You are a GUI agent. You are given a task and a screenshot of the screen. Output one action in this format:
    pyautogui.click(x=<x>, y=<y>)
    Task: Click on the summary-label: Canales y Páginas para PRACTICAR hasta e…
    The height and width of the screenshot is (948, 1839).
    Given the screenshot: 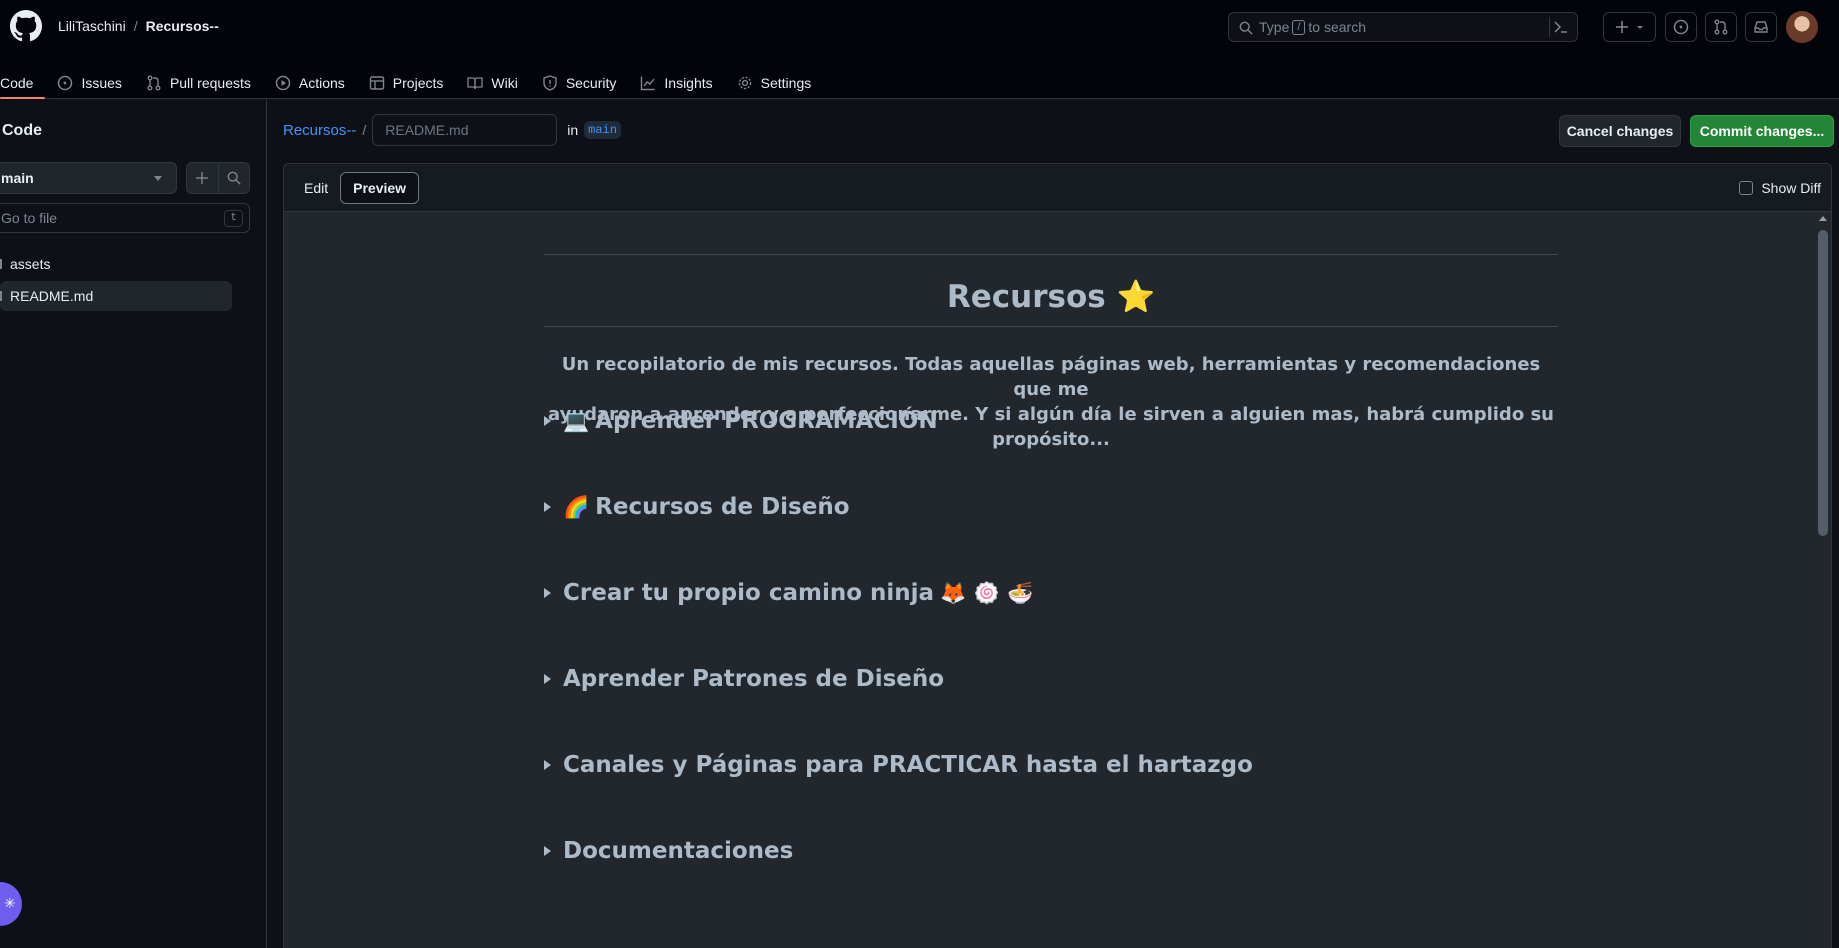 What is the action you would take?
    pyautogui.click(x=908, y=765)
    